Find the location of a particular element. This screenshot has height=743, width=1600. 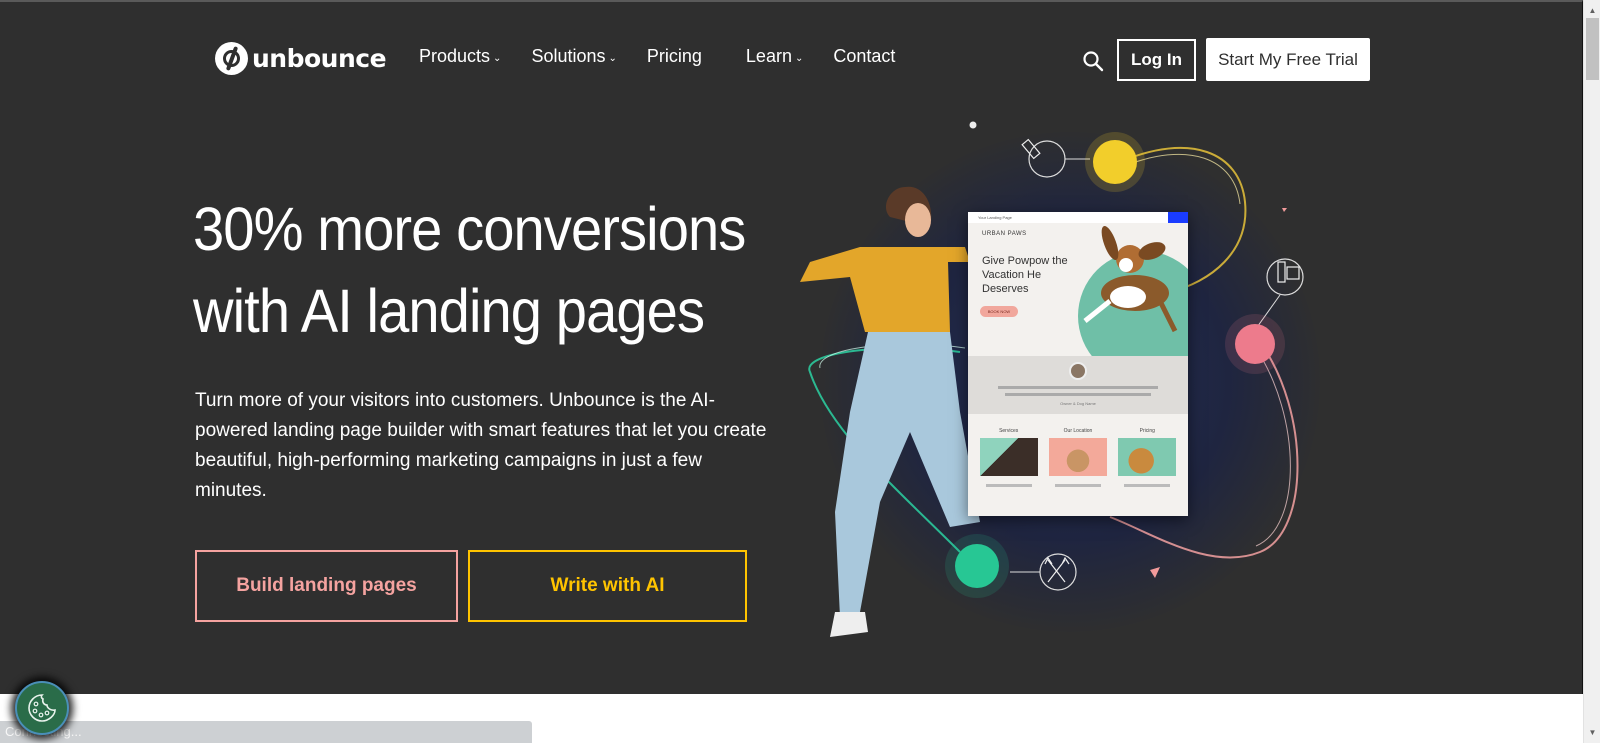

nav-learn: Learn ⌄ is located at coordinates (774, 56).